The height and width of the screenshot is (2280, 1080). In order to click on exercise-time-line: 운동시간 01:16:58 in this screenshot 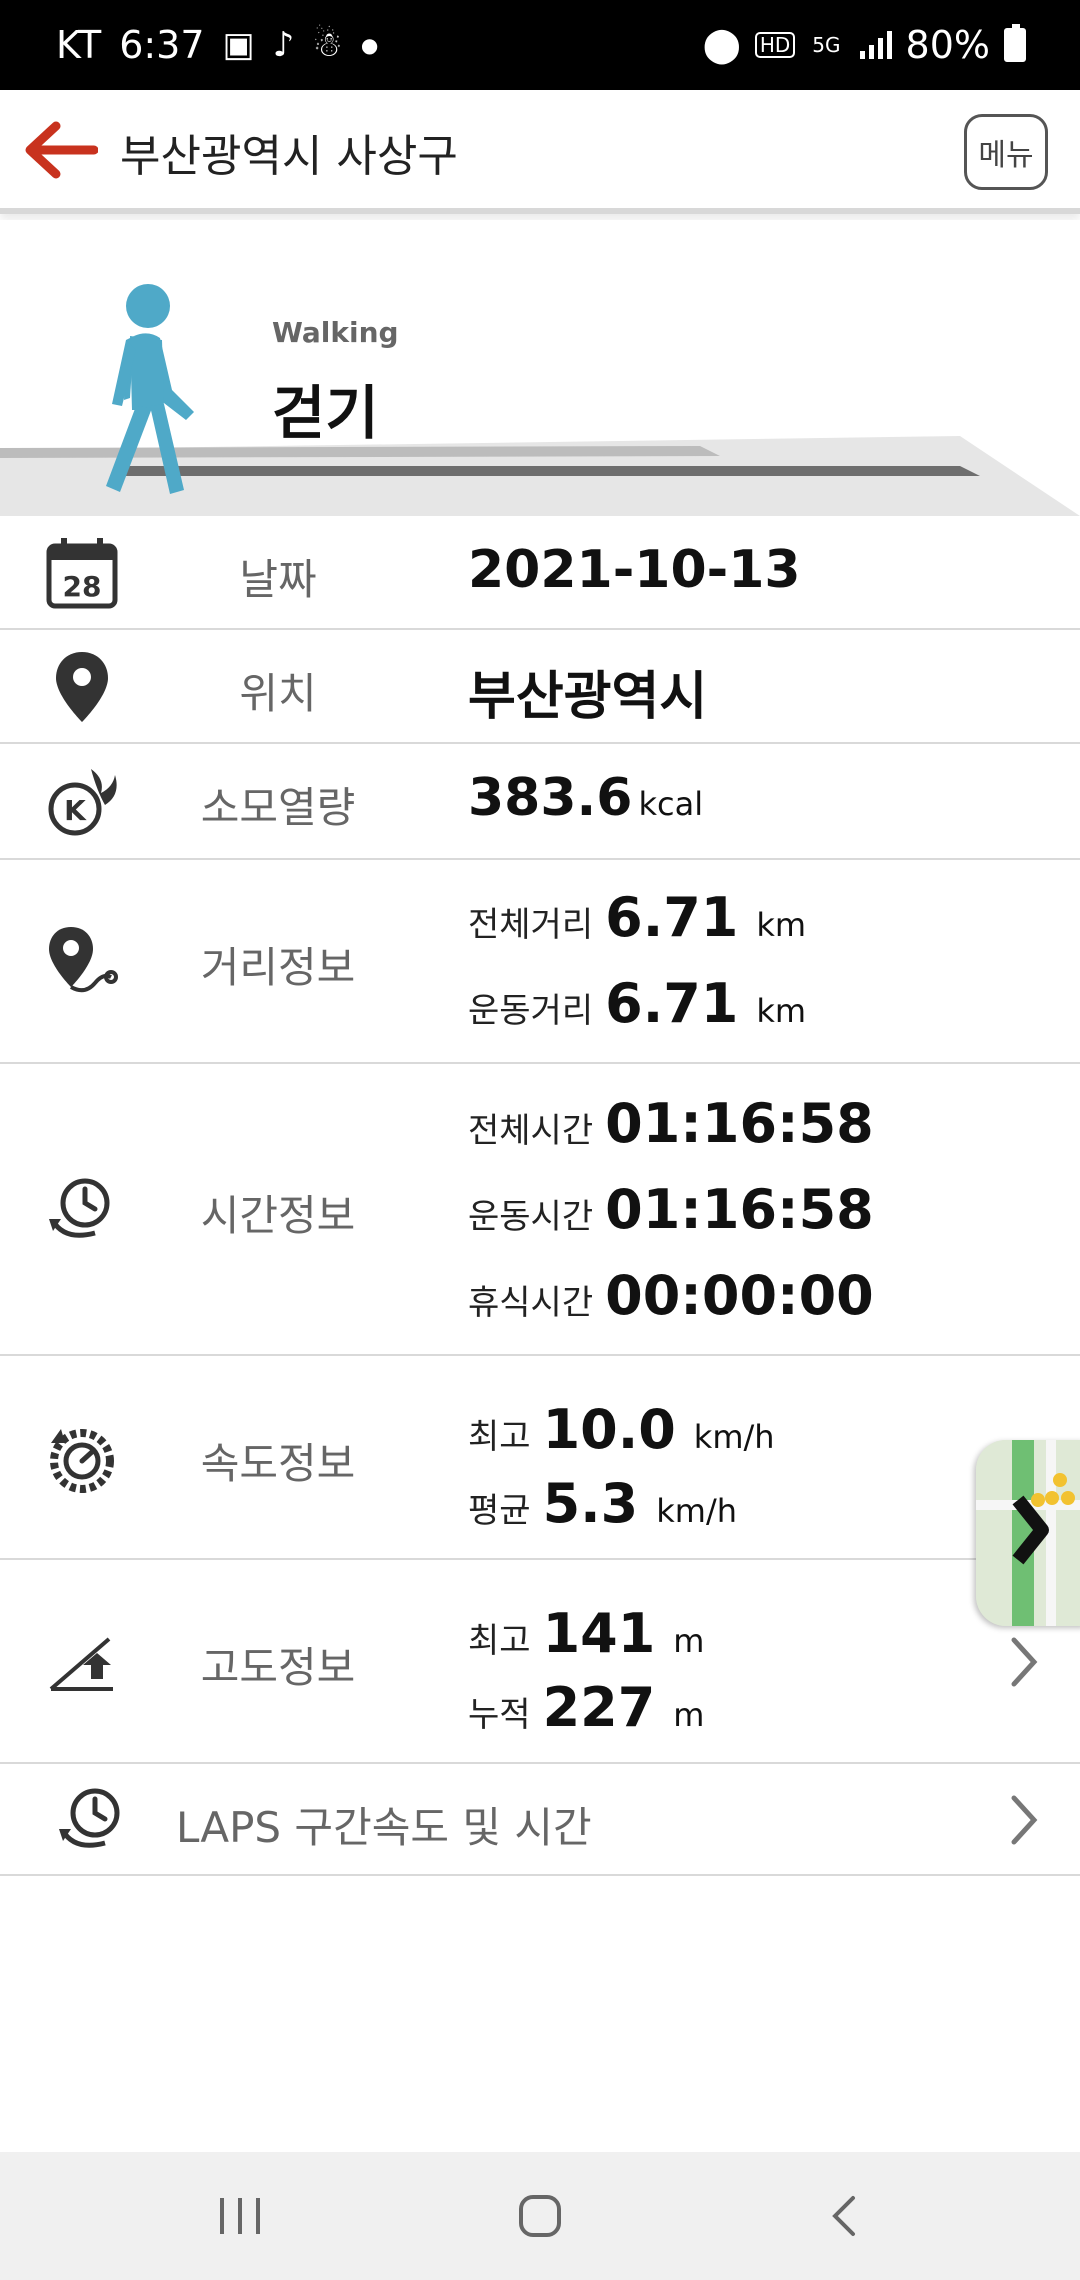, I will do `click(671, 1209)`.